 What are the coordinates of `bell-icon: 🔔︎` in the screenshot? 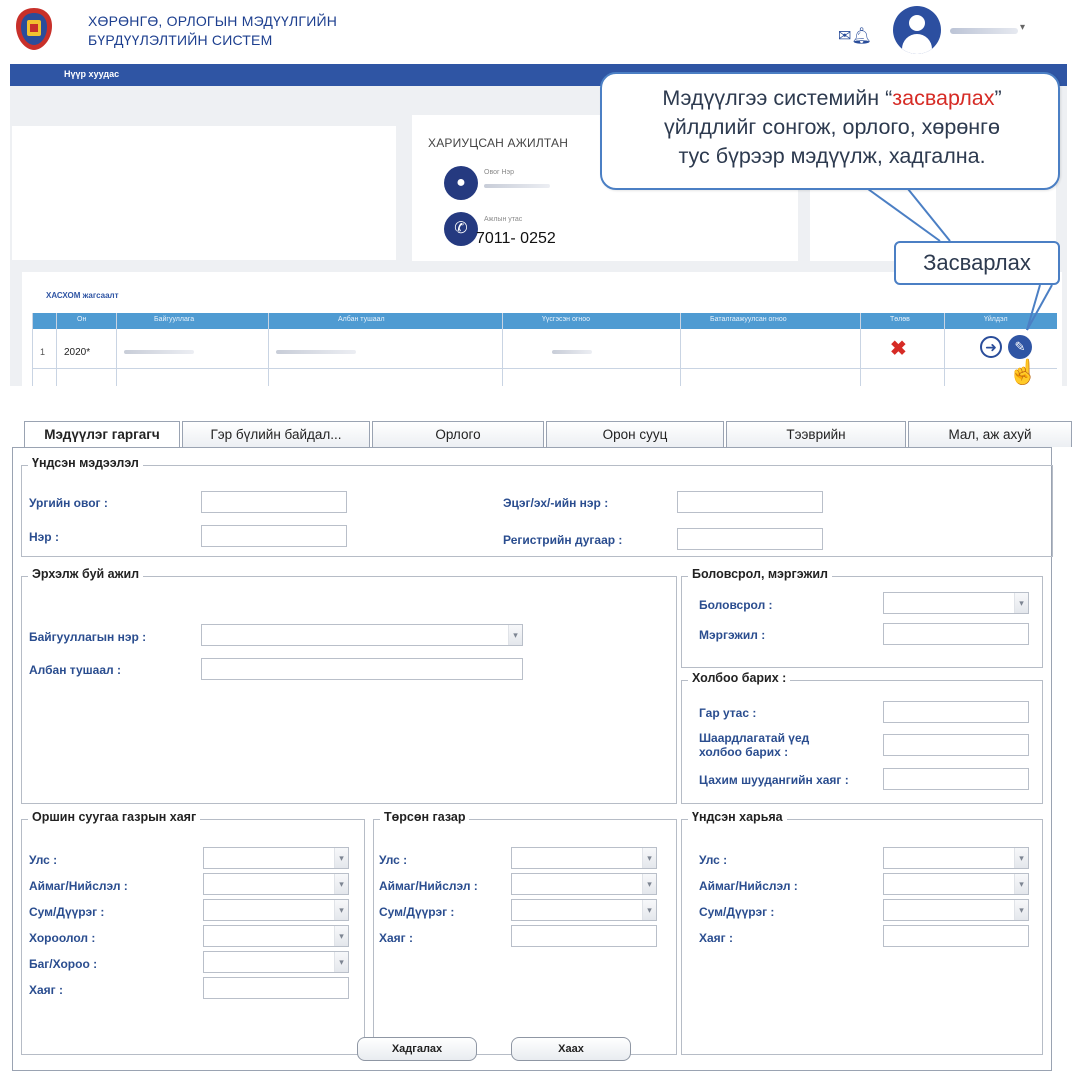 It's located at (861, 36).